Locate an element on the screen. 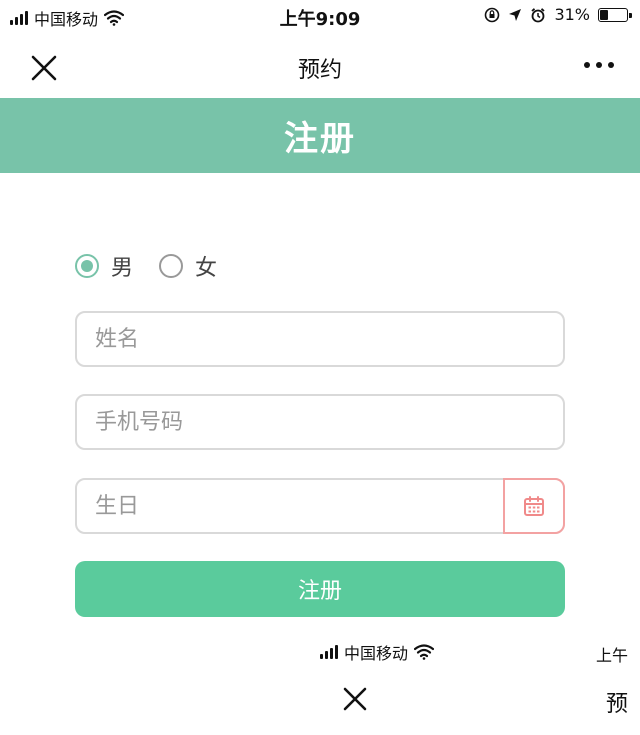 The width and height of the screenshot is (640, 735). overlay-page-title: 预 is located at coordinates (617, 704).